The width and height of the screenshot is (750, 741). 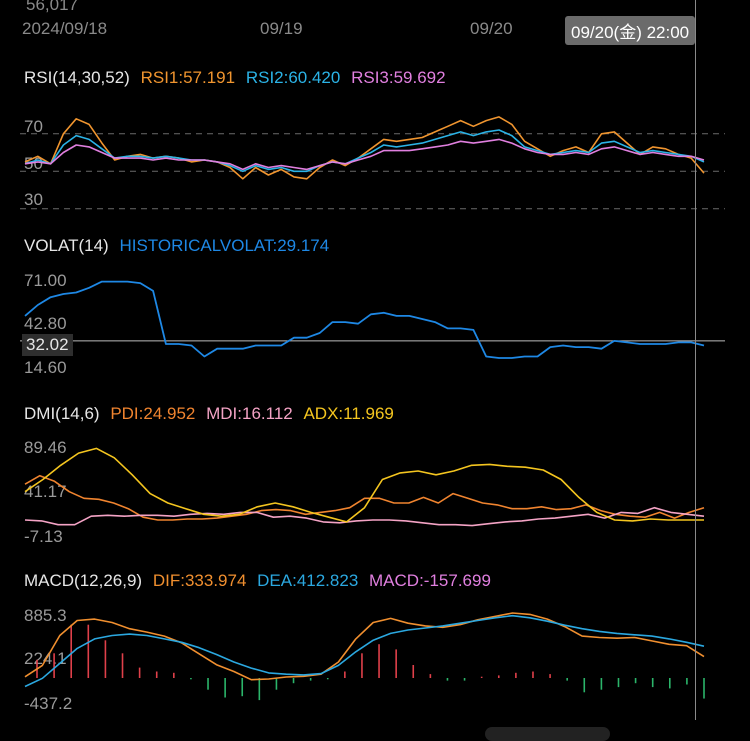 I want to click on macd-chart, so click(x=364, y=656).